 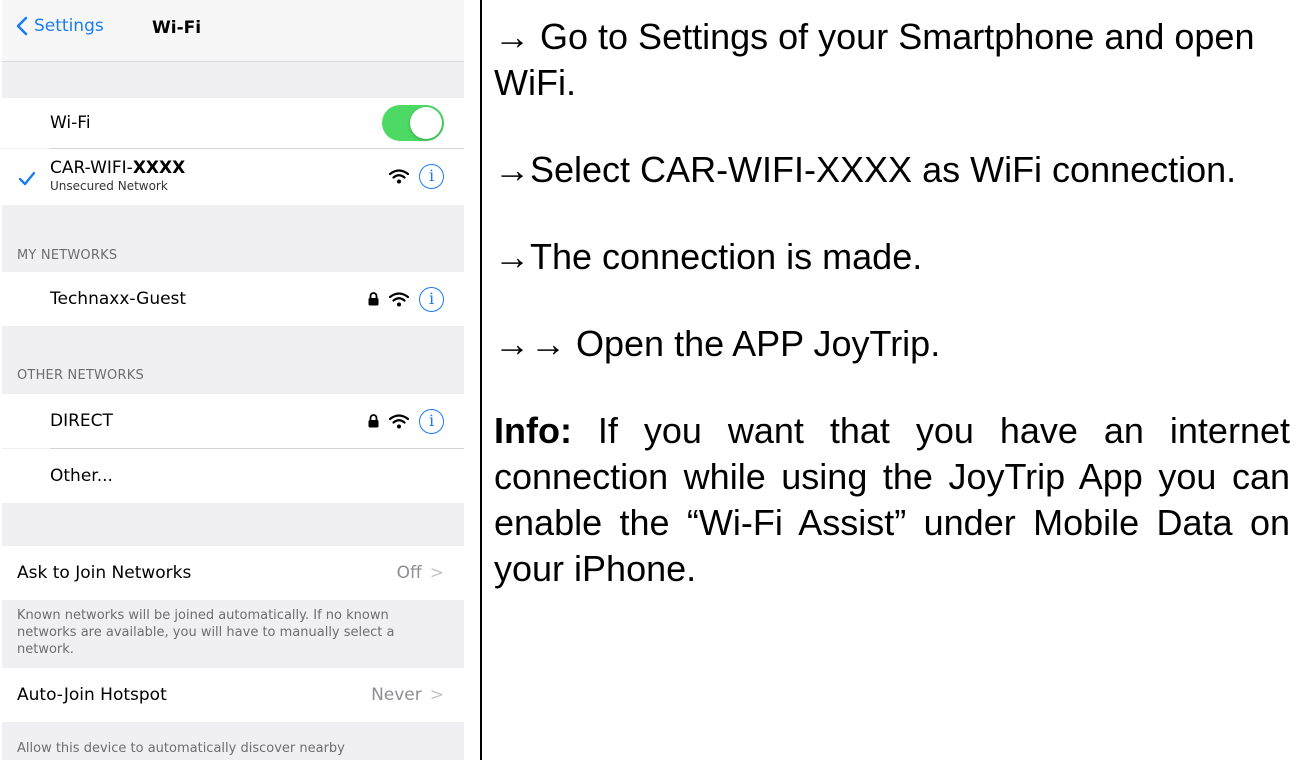 I want to click on other-network-row: DIRECT i, so click(x=233, y=421).